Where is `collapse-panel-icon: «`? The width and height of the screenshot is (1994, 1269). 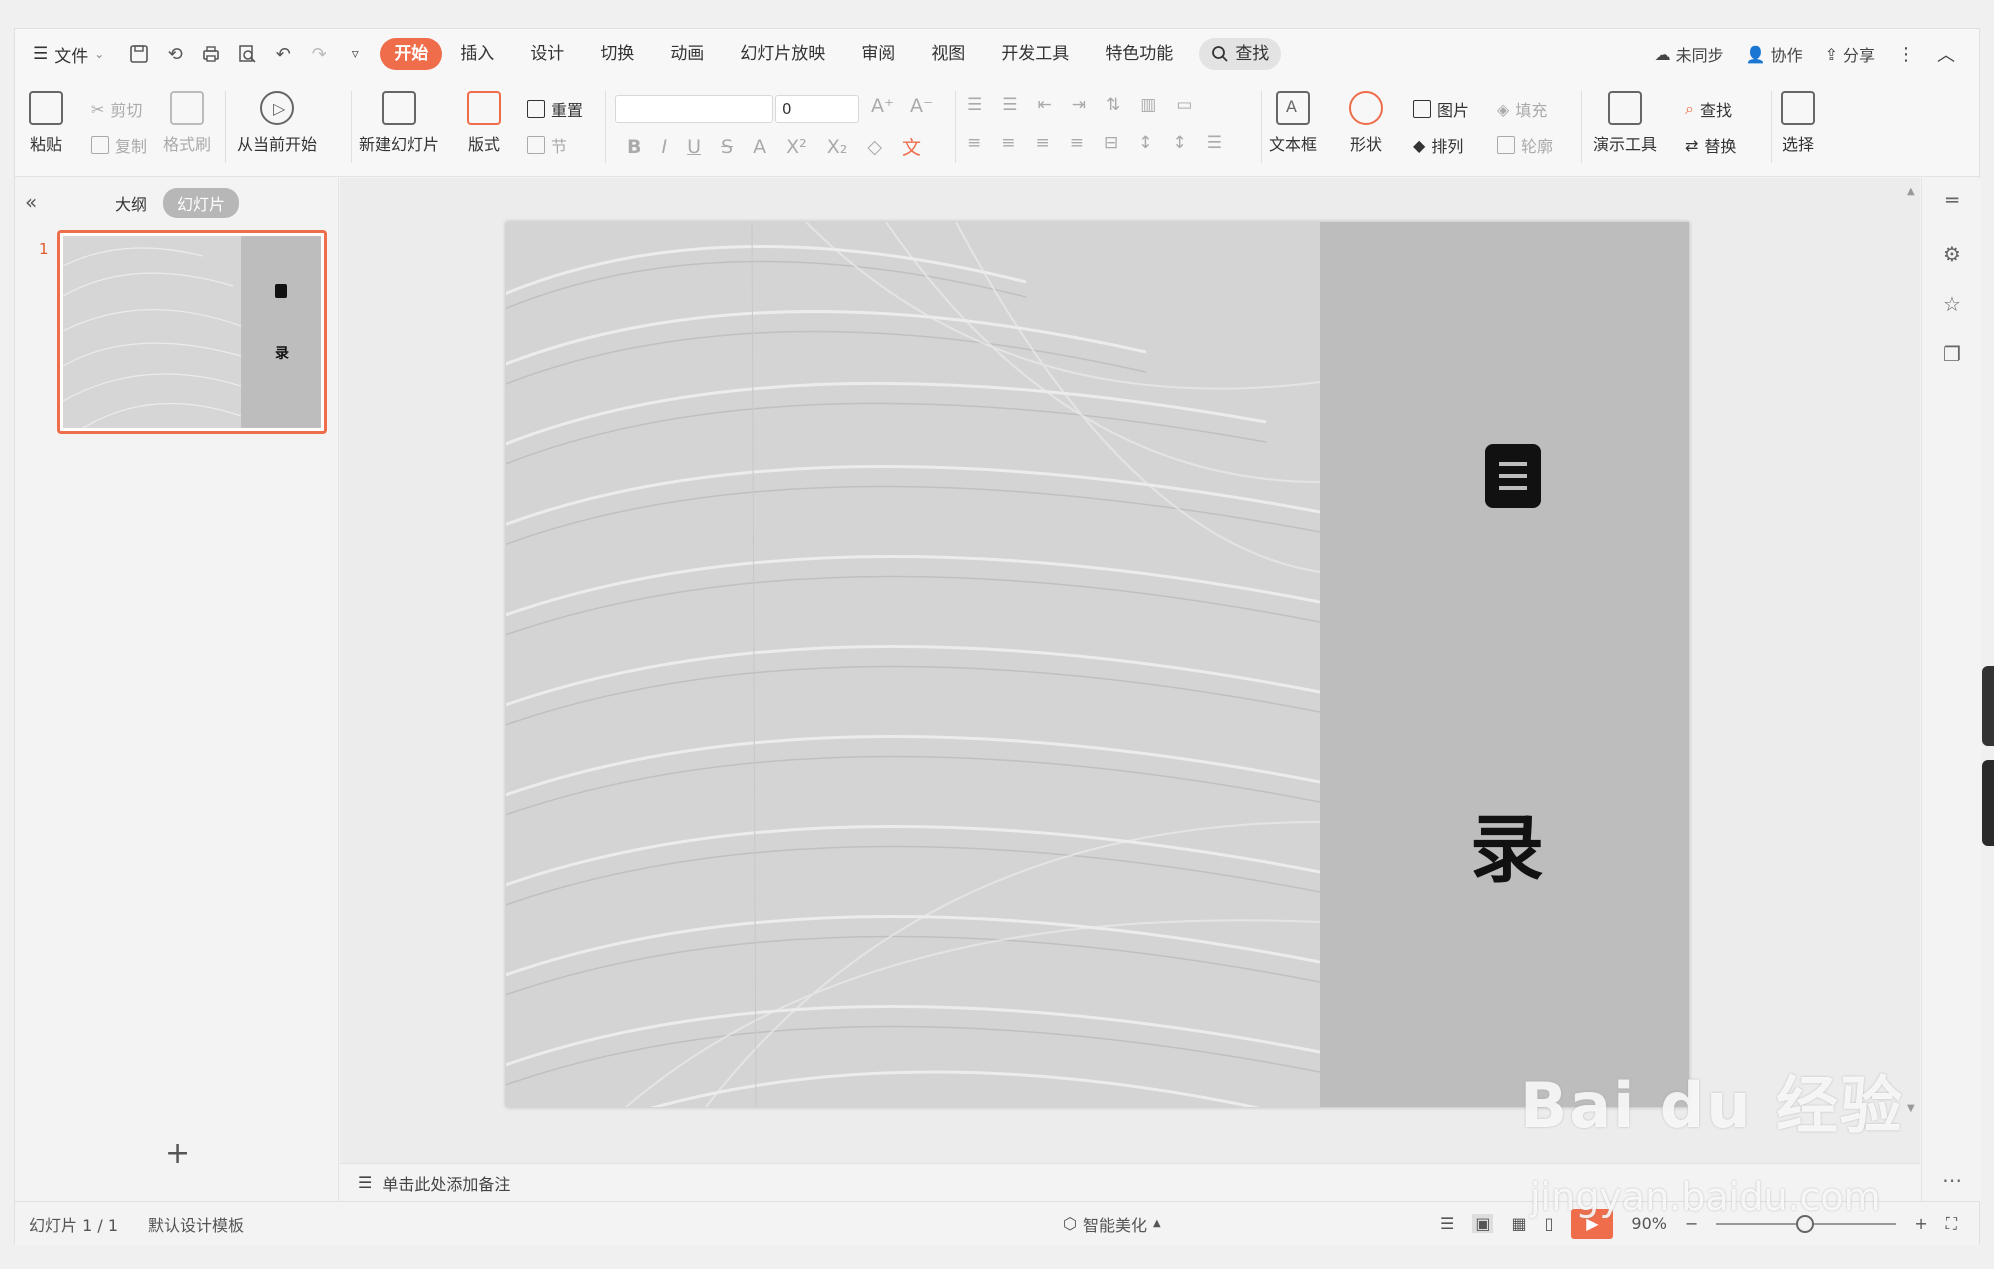 collapse-panel-icon: « is located at coordinates (31, 202).